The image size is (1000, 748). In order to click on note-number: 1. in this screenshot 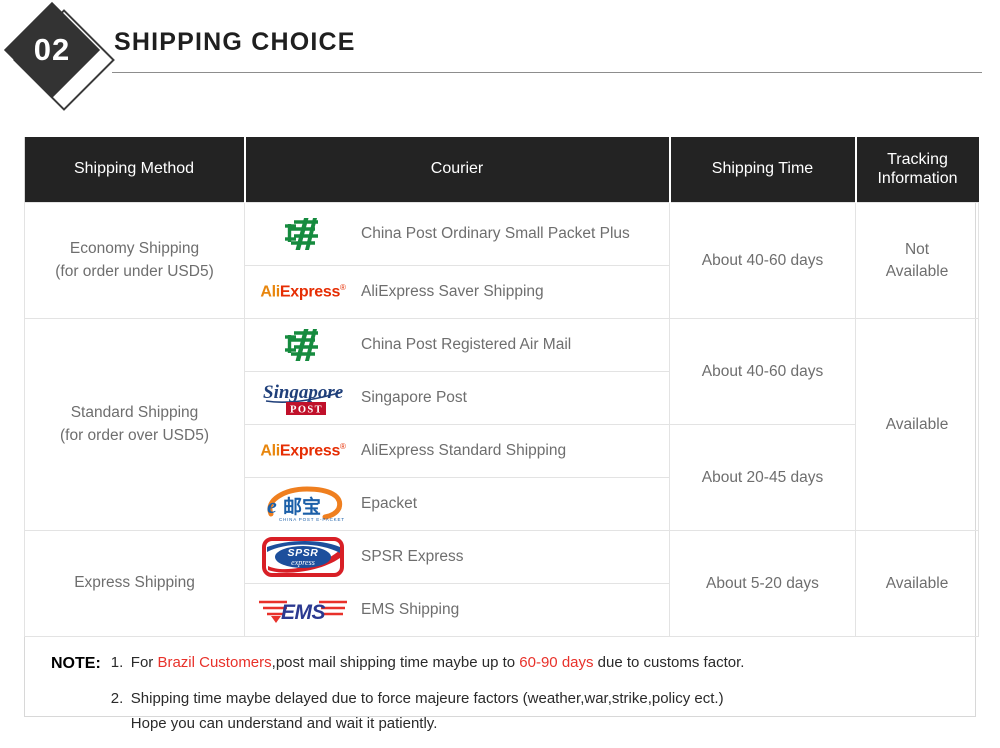, I will do `click(117, 662)`.